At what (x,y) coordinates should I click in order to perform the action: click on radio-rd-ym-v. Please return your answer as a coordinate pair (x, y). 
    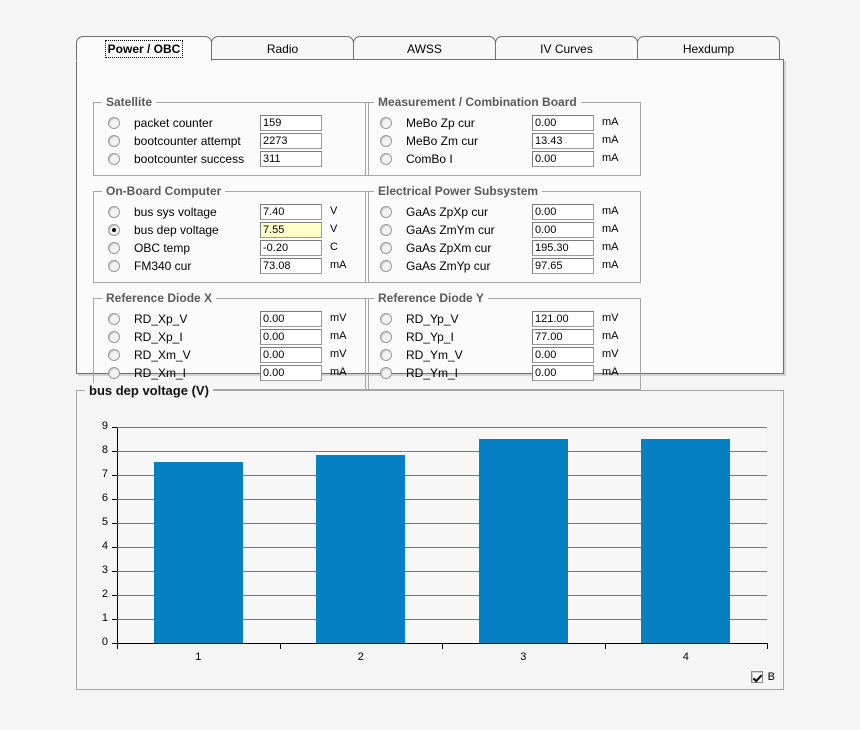
    Looking at the image, I should click on (386, 355).